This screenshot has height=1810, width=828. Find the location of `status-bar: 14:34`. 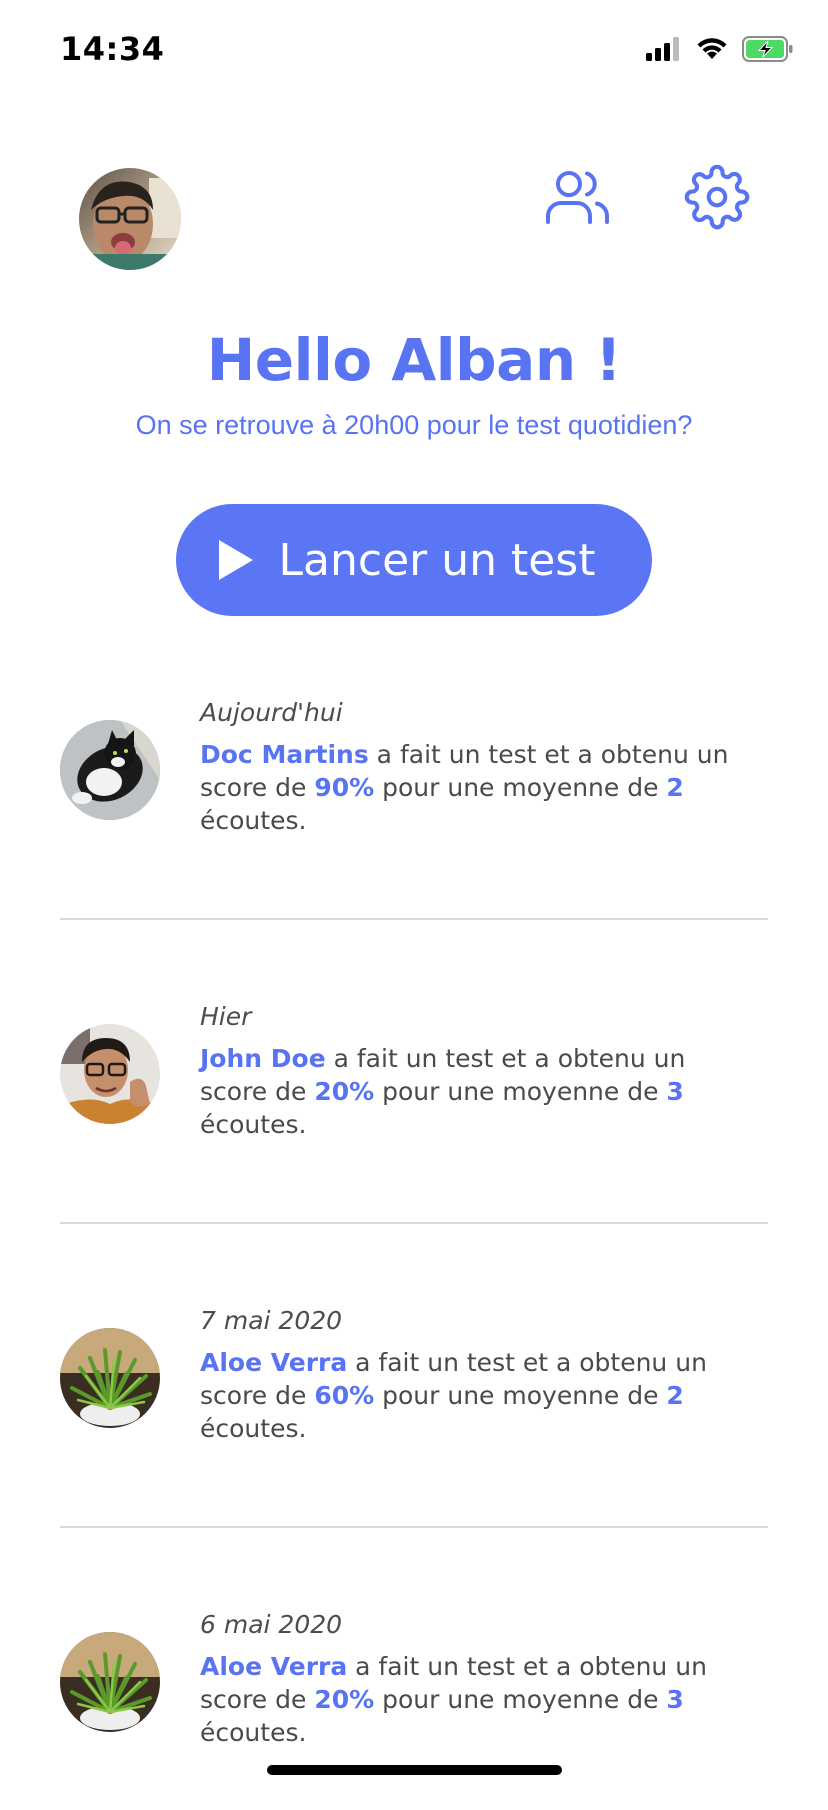

status-bar: 14:34 is located at coordinates (414, 50).